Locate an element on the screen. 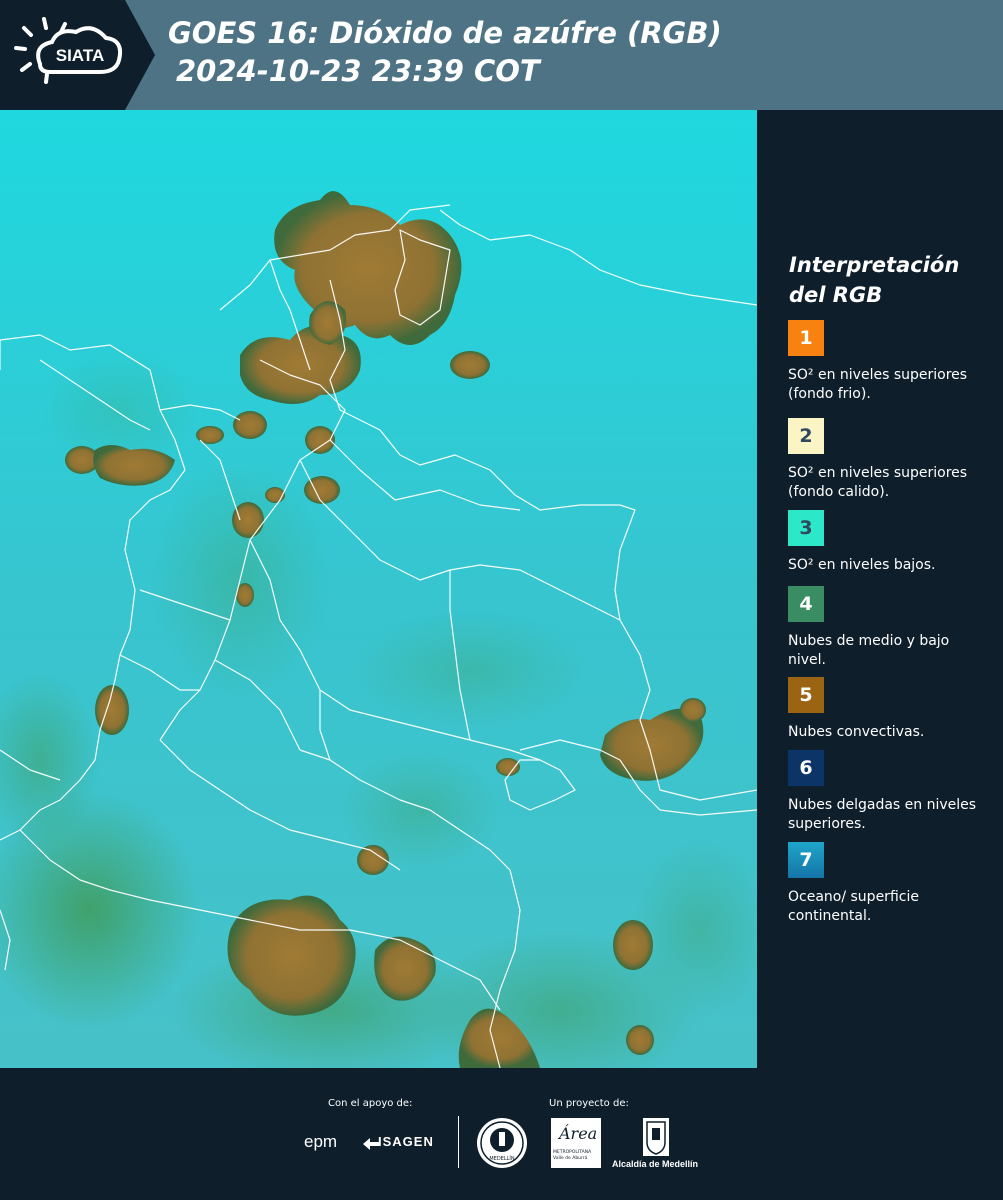 This screenshot has width=1003, height=1200. legend-text-7: Oceano/ superficie continental. is located at coordinates (853, 906).